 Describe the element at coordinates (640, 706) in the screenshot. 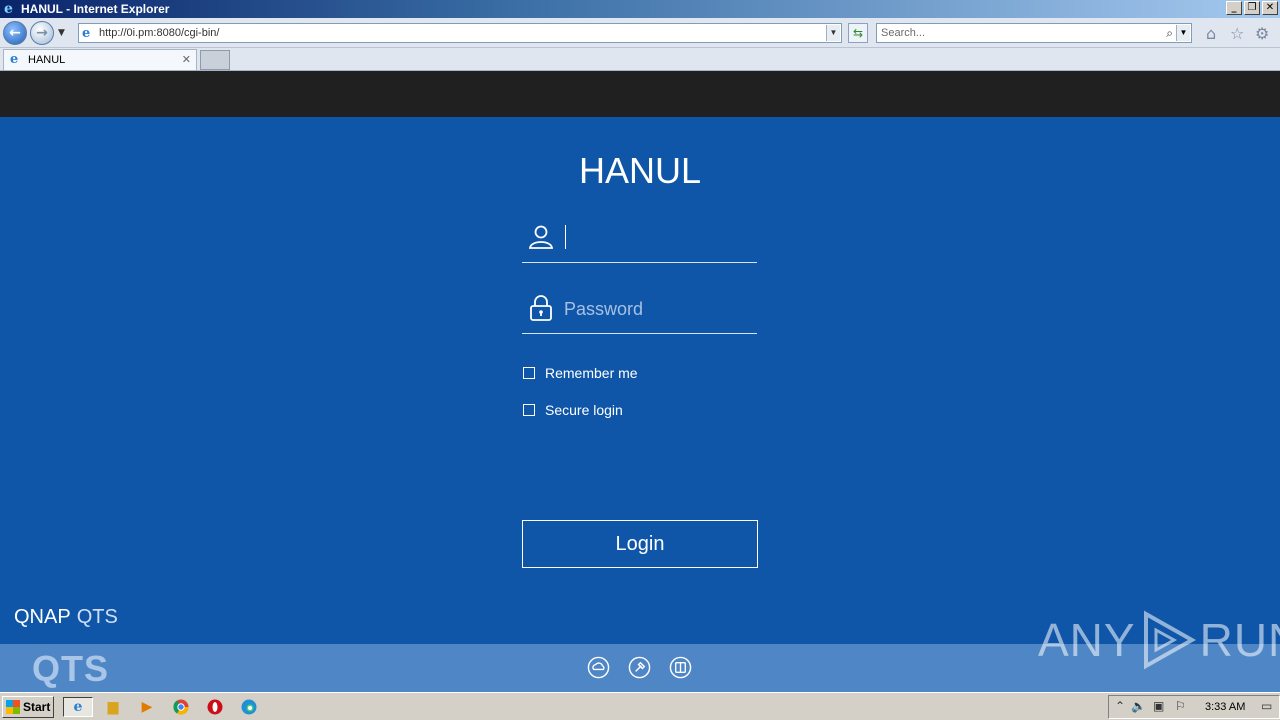

I see `windows-taskbar: Start e ▆ ▶ ⌃ 🔈 ▣ ⚐ 3:33 AM ▭` at that location.